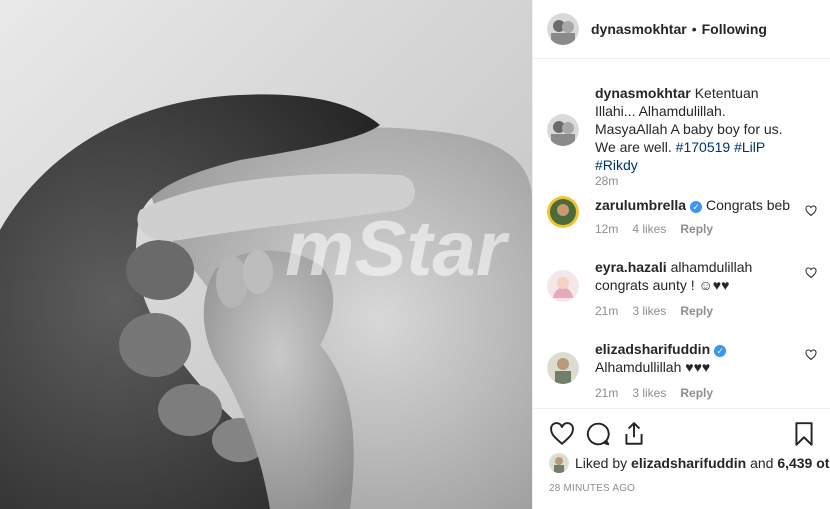  Describe the element at coordinates (562, 434) in the screenshot. I see `heart-icon` at that location.